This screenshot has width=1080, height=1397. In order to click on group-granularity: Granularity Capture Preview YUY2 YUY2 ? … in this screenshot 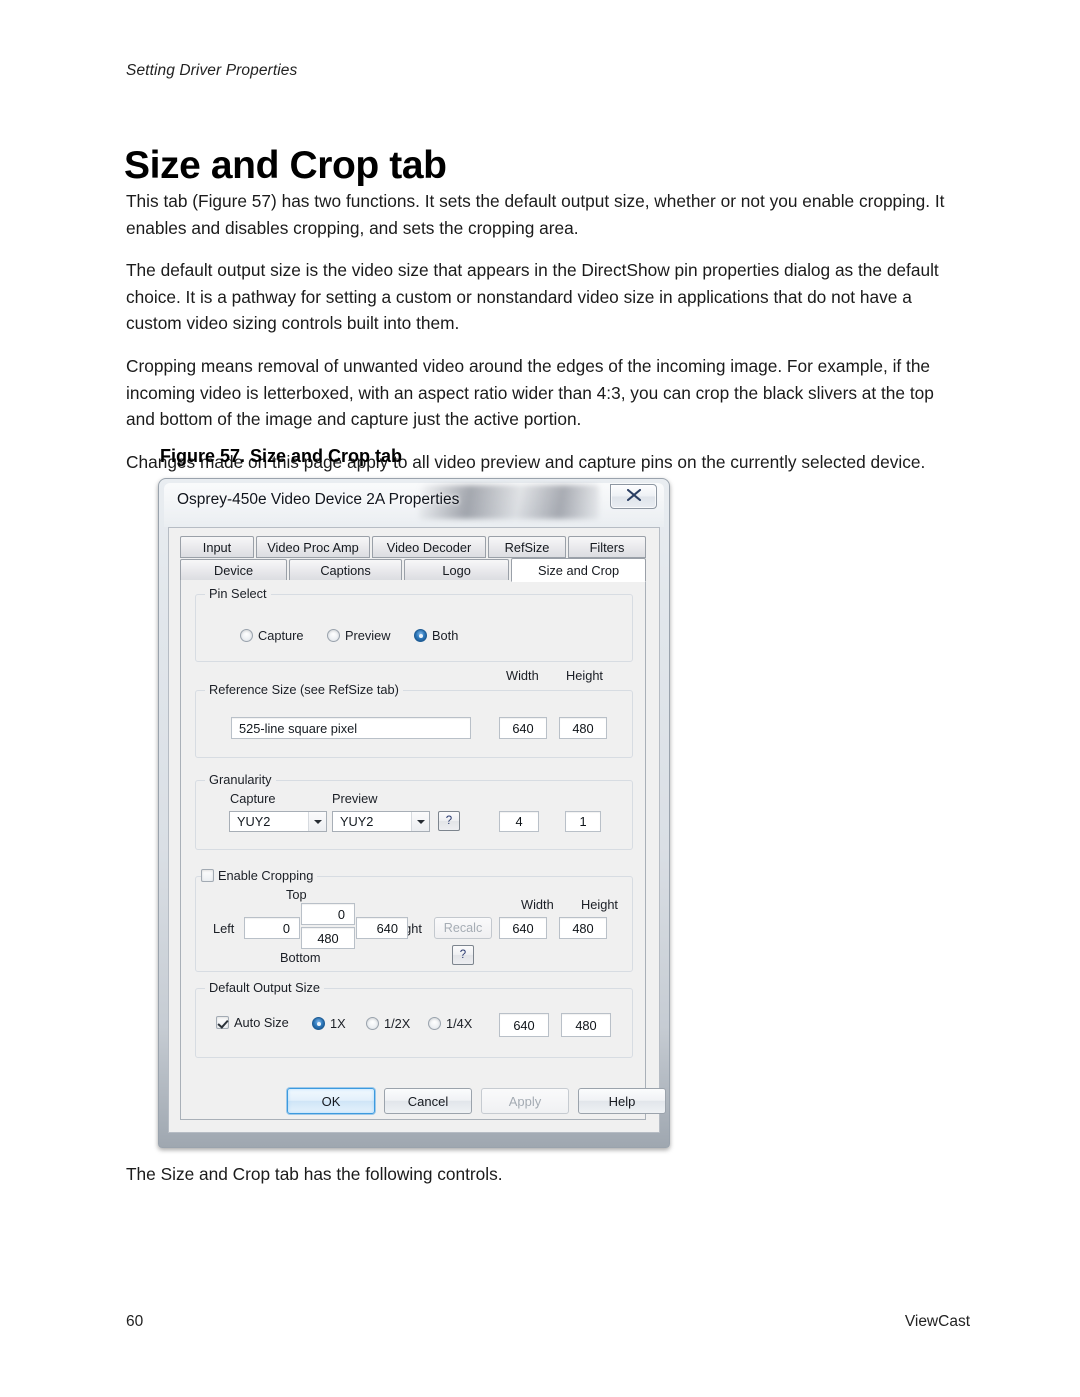, I will do `click(414, 811)`.